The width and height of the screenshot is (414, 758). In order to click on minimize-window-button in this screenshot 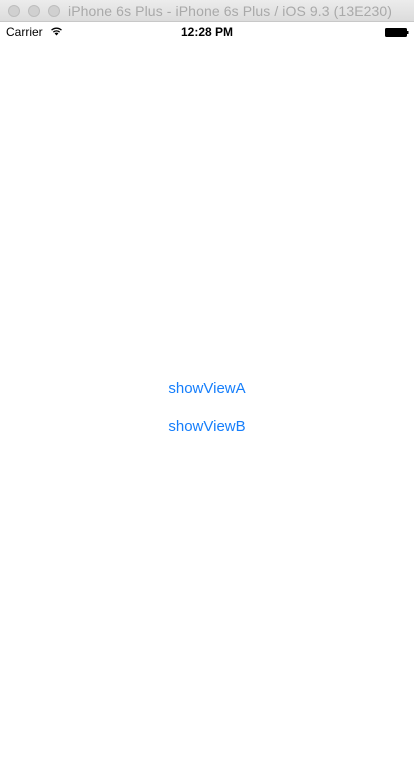, I will do `click(34, 11)`.